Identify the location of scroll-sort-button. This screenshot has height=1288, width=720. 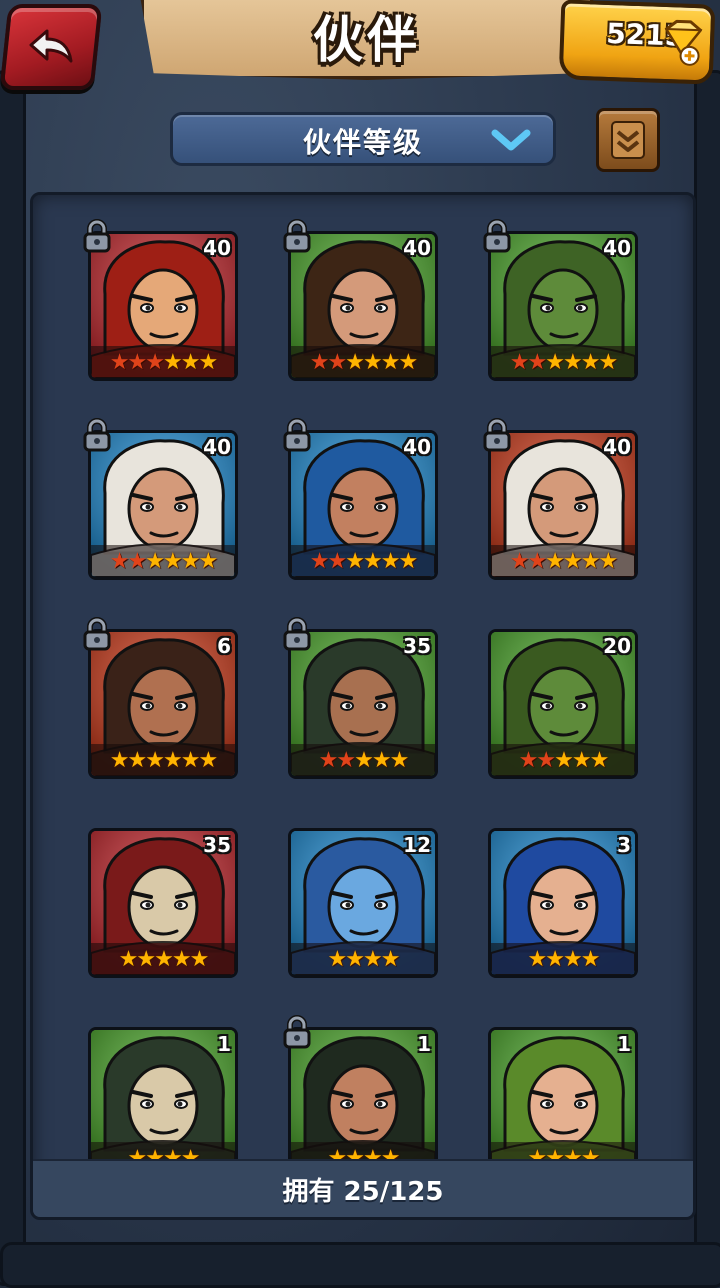
(628, 140).